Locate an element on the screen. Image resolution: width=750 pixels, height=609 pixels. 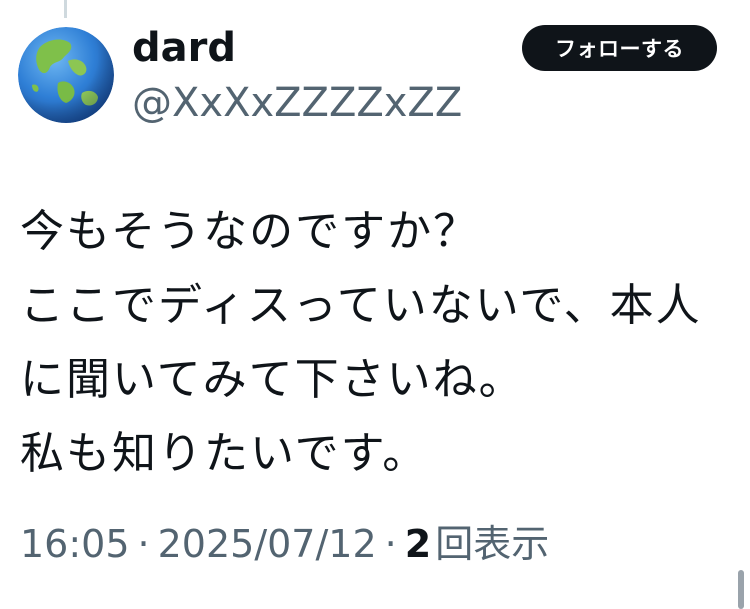
follow-button: フォローする is located at coordinates (619, 48).